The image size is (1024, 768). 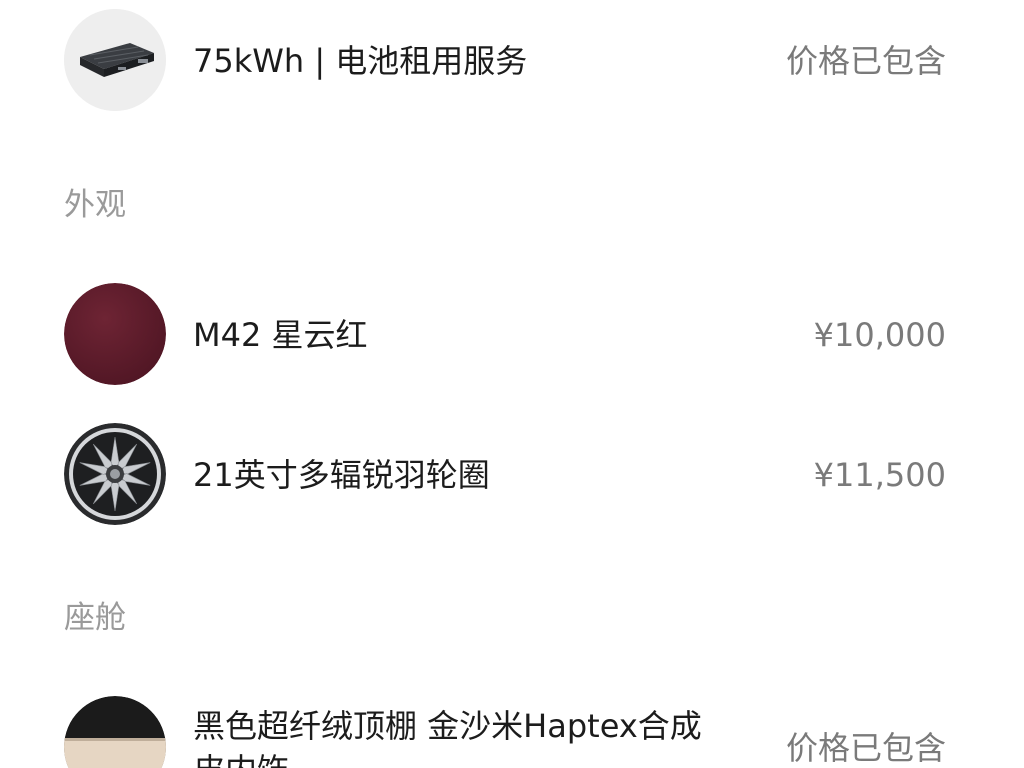 I want to click on exterior-wheel-name: 21英寸多辐锐羽轮圈, so click(x=341, y=475).